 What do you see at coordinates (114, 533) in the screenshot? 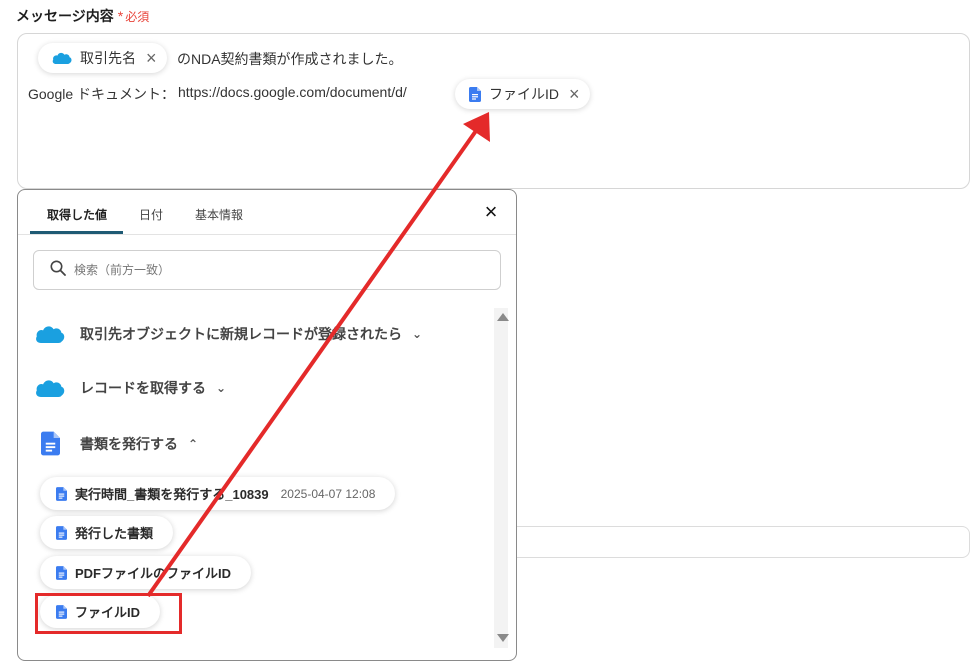
I see `item-label: 発行した書類` at bounding box center [114, 533].